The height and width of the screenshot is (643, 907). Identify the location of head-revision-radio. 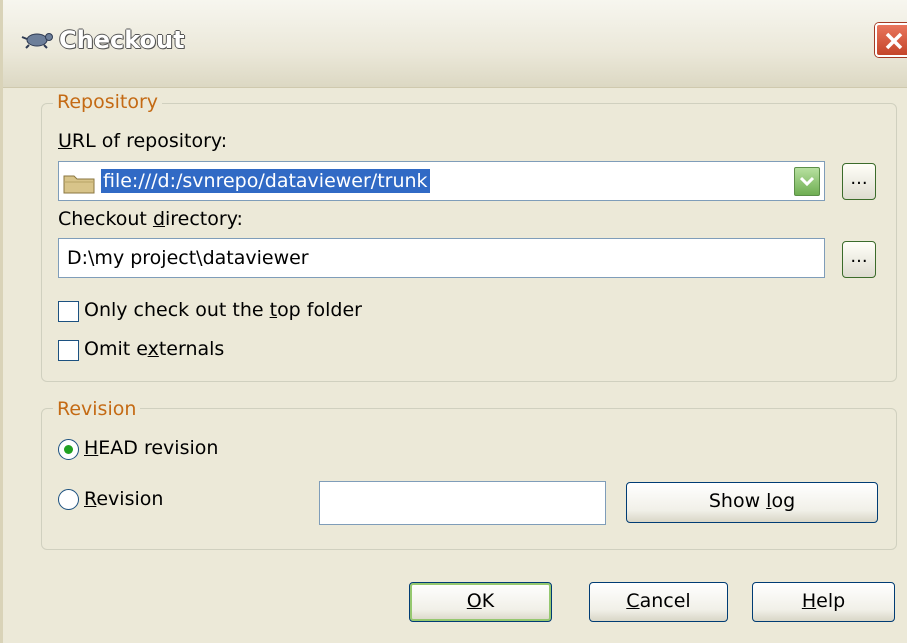
(68, 449).